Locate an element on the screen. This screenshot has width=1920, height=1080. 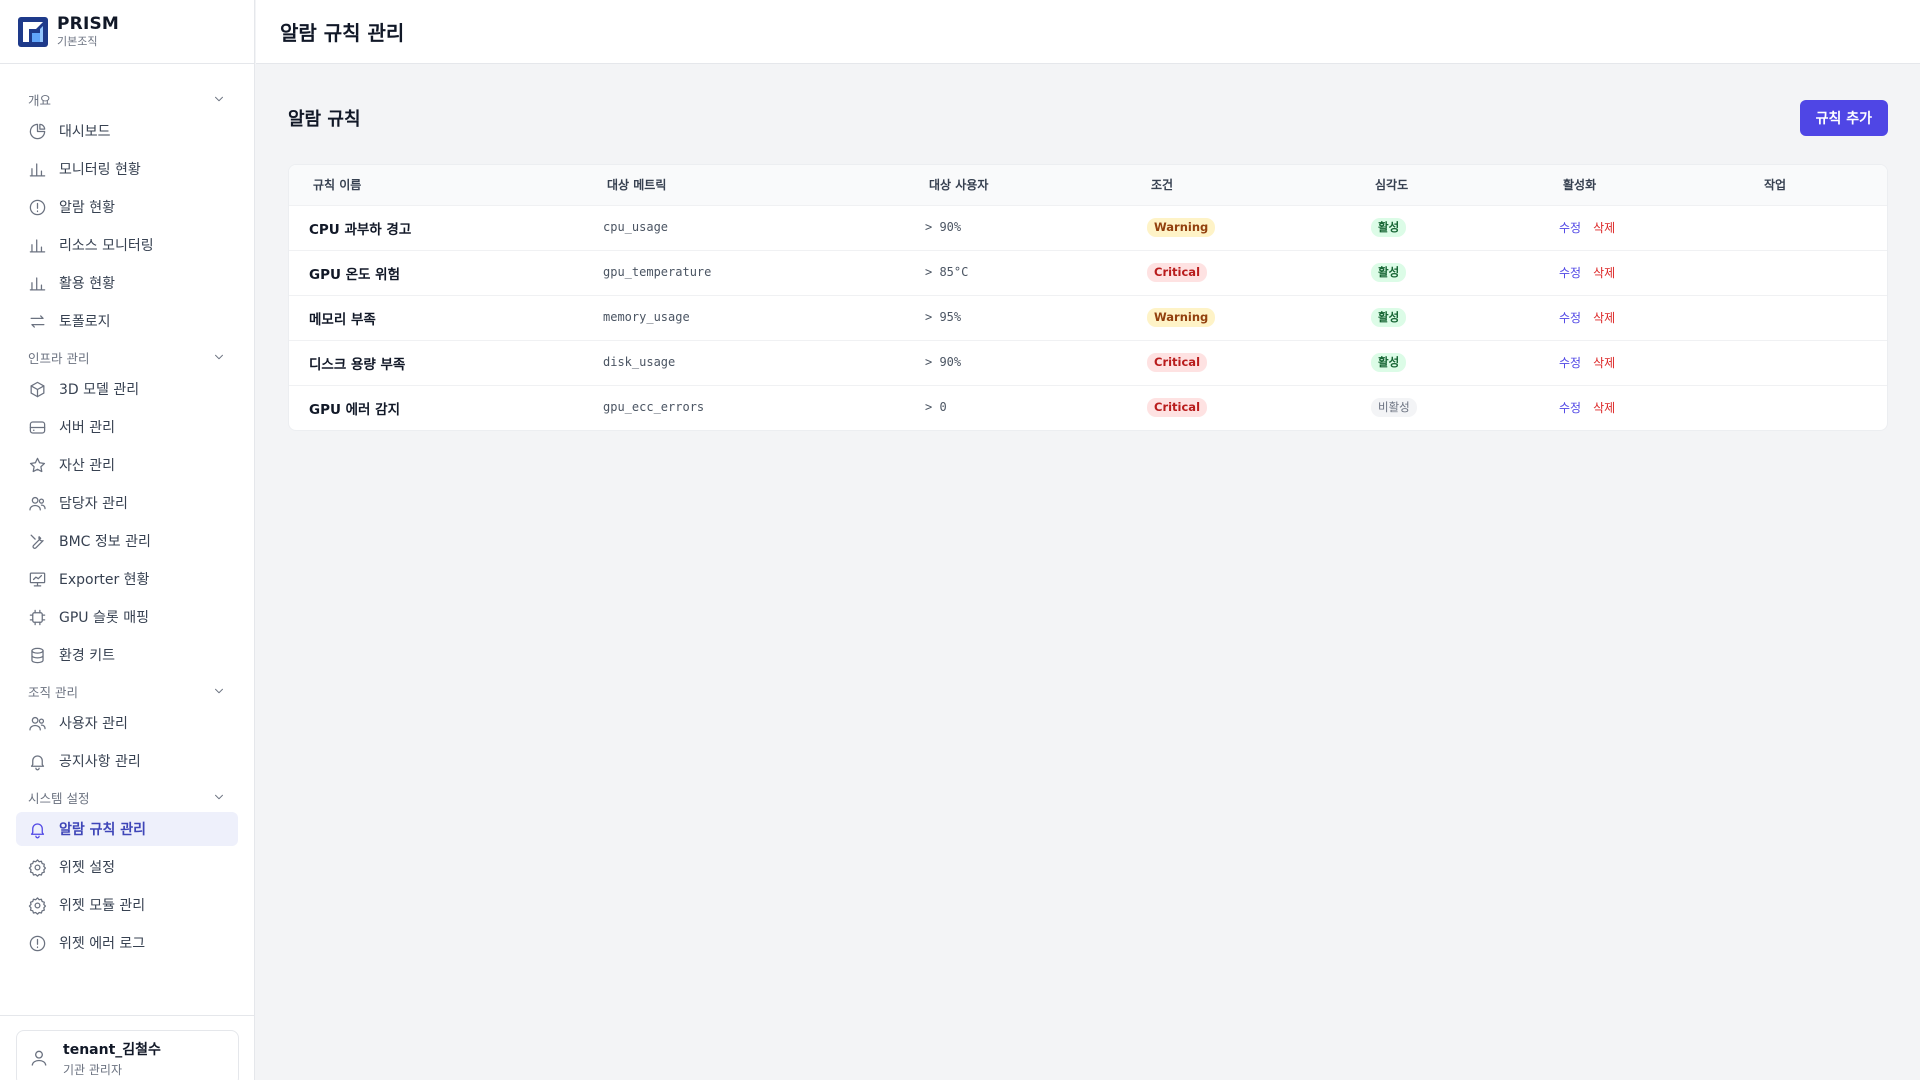
gear-icon is located at coordinates (37, 867).